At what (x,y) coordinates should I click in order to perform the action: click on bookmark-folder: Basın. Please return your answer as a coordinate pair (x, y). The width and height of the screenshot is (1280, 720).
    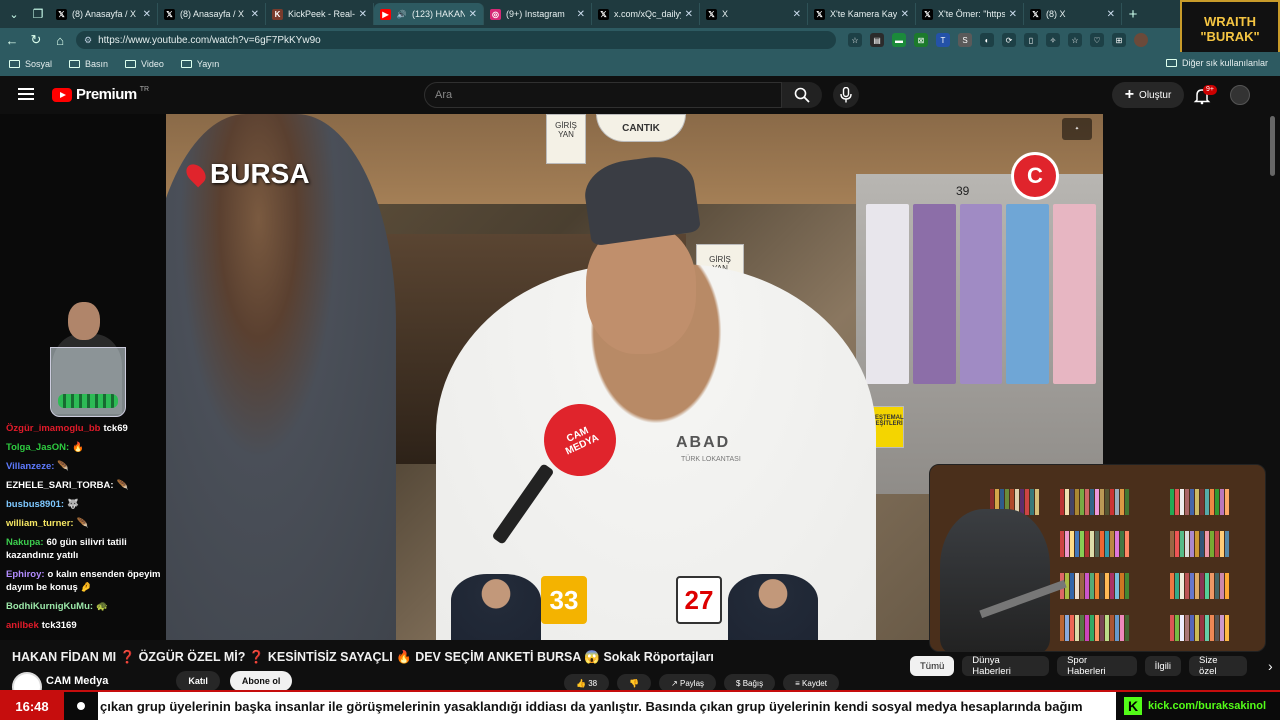
    Looking at the image, I should click on (88, 64).